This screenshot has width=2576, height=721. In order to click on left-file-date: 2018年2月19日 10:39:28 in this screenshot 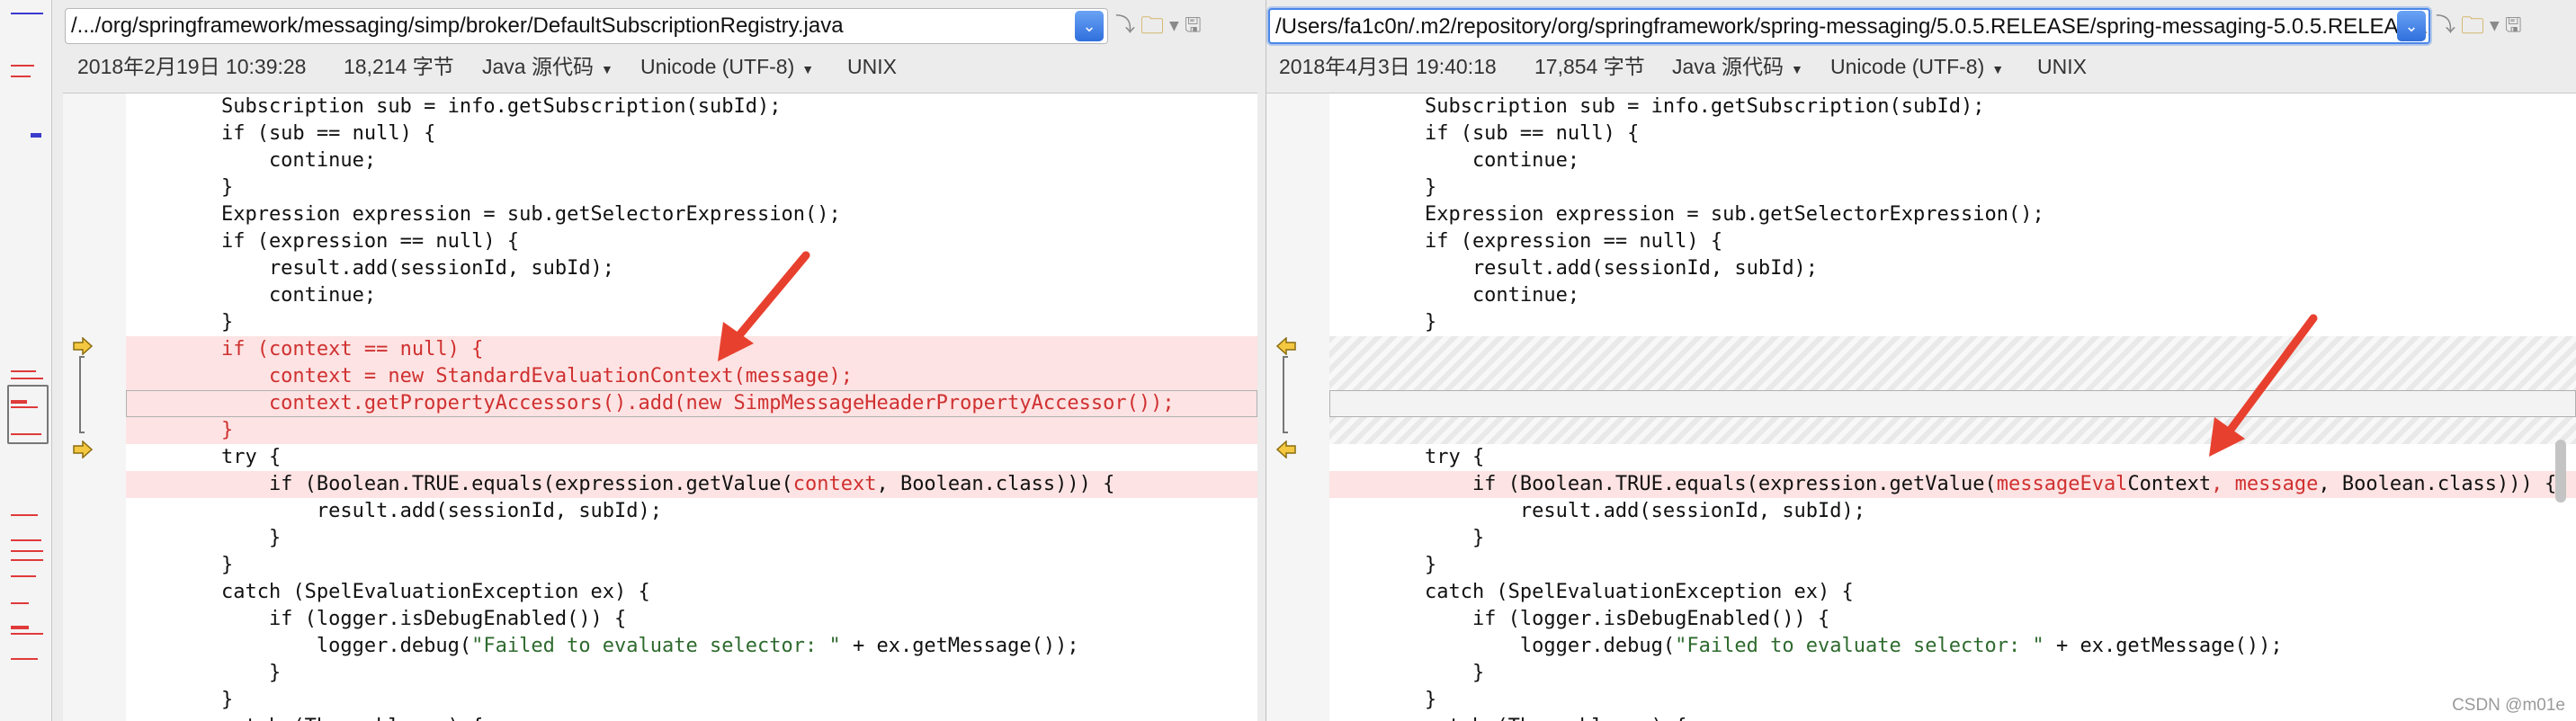, I will do `click(192, 66)`.